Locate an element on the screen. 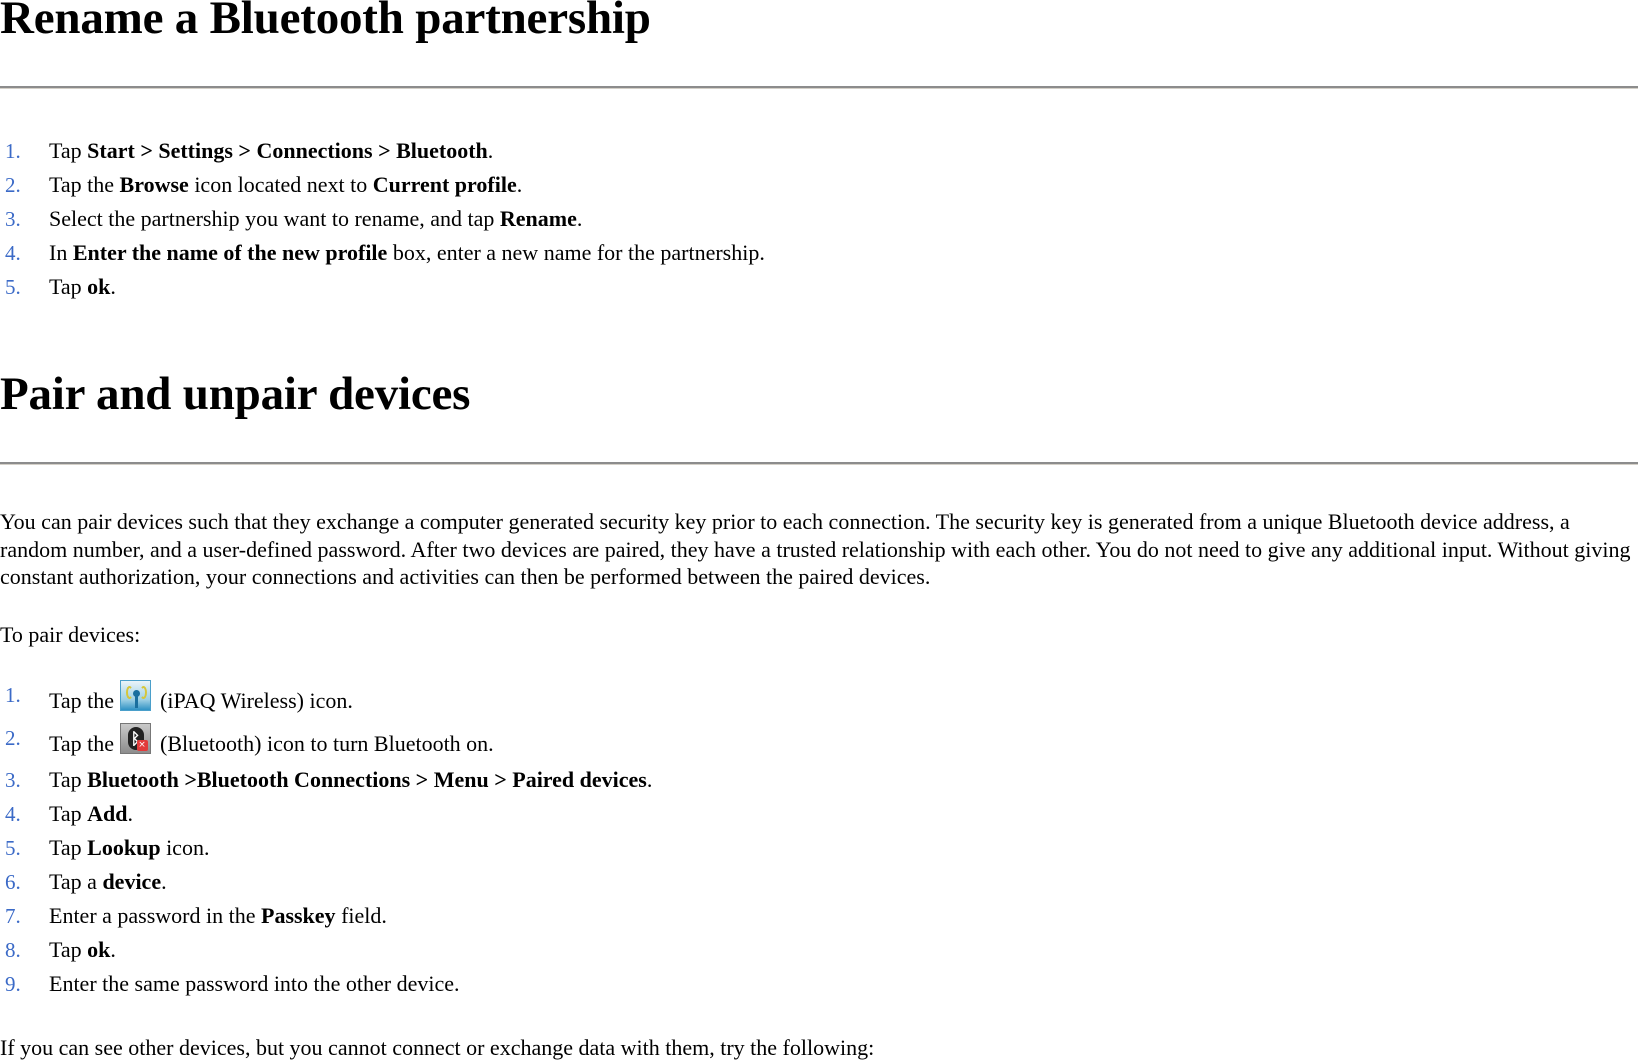  list-item: 7. Enter a password in the Passkey field. is located at coordinates (326, 916).